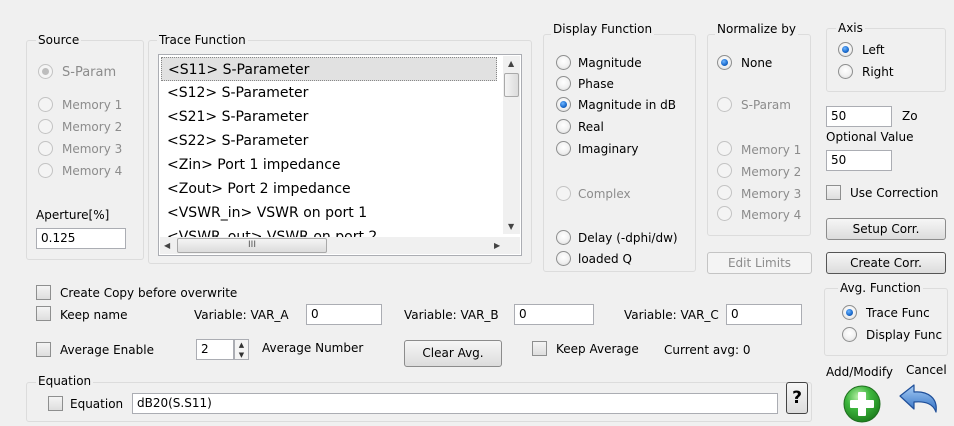 The height and width of the screenshot is (426, 954). What do you see at coordinates (849, 334) in the screenshot?
I see `avg-display-func-radio` at bounding box center [849, 334].